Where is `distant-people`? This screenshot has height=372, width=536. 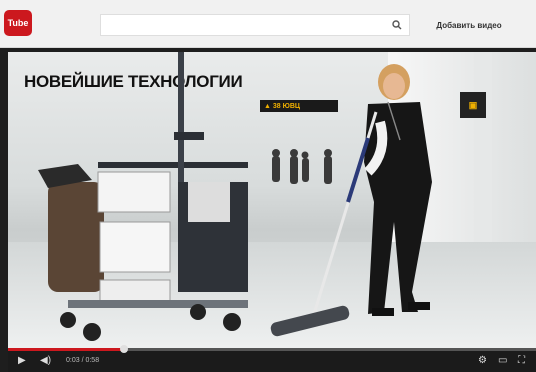 distant-people is located at coordinates (302, 166).